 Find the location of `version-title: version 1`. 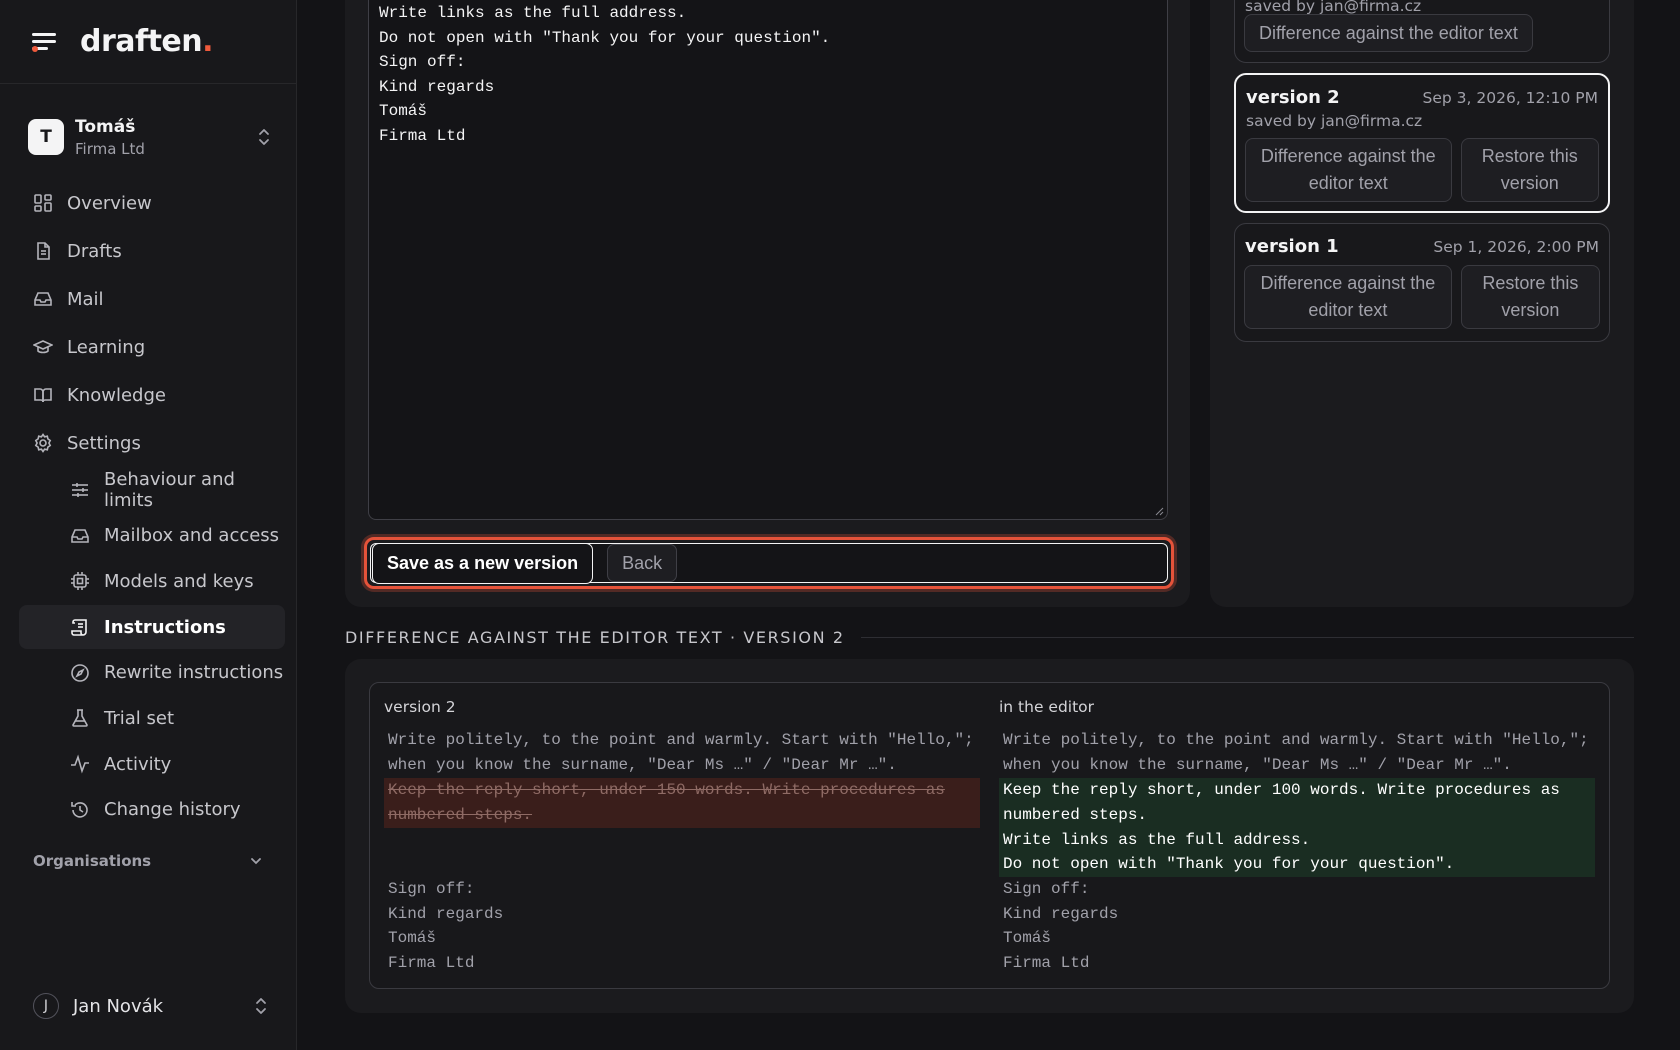

version-title: version 1 is located at coordinates (1292, 246).